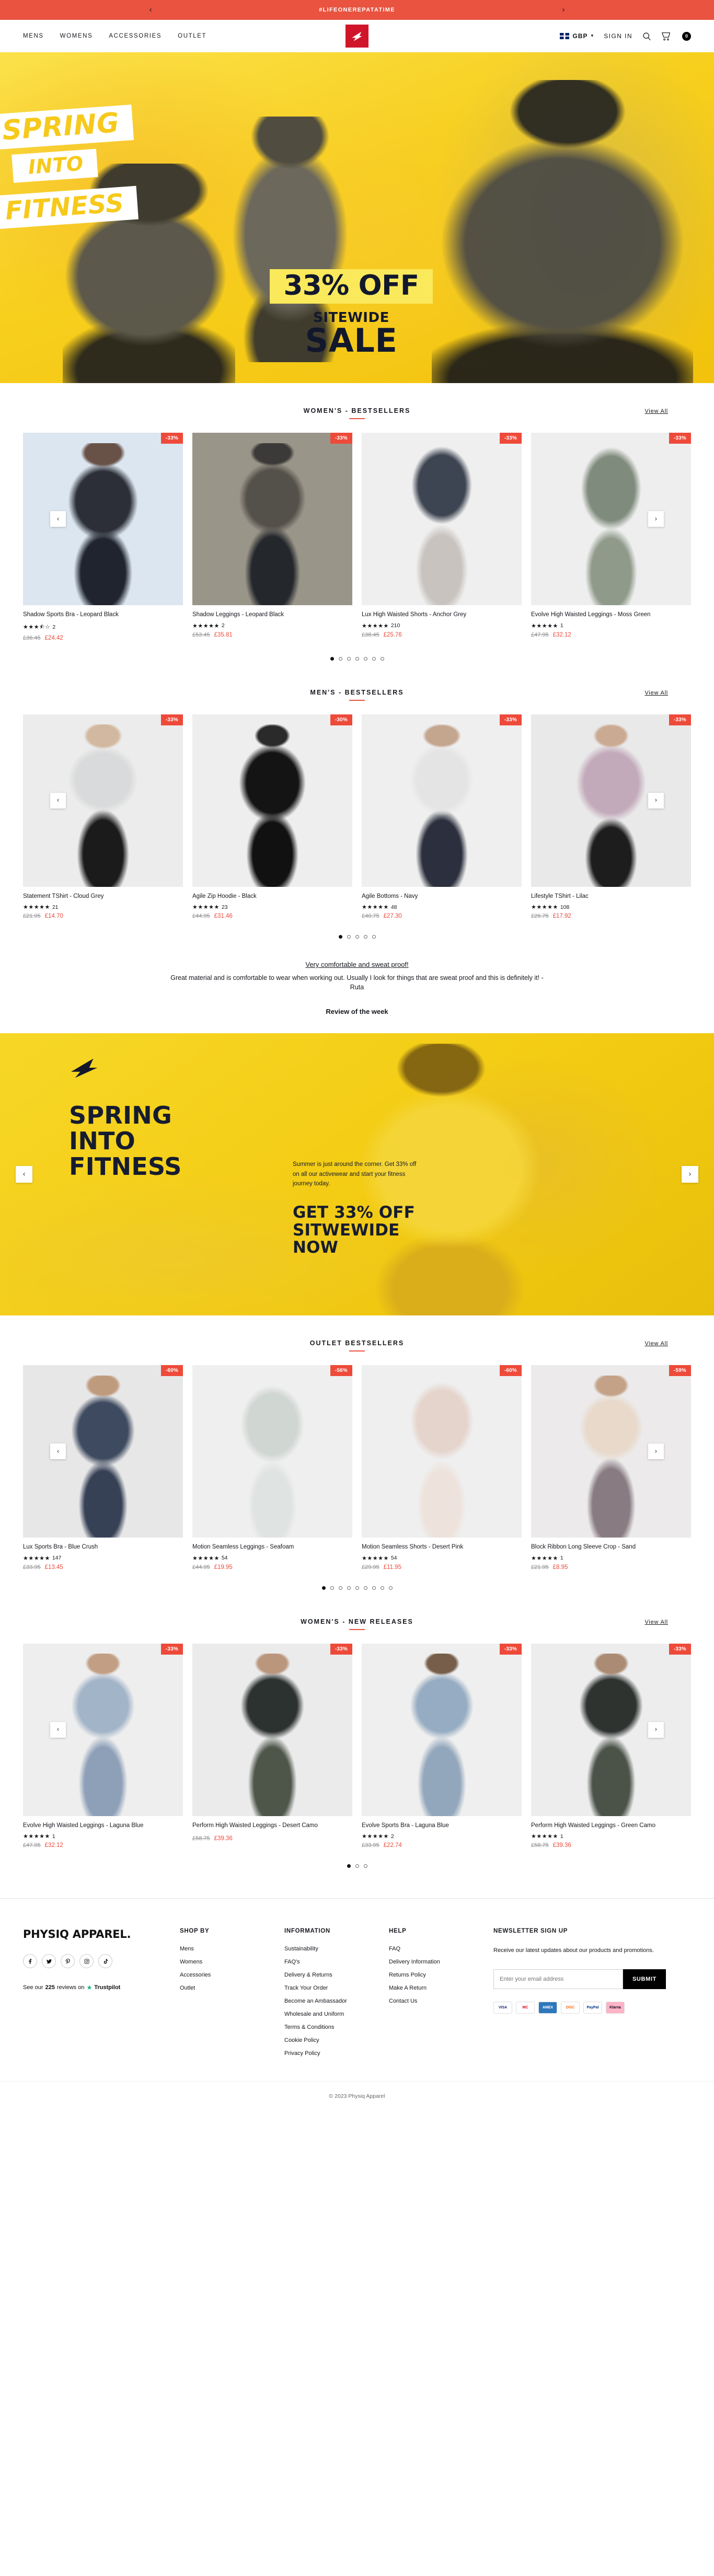 The width and height of the screenshot is (714, 2576). What do you see at coordinates (666, 36) in the screenshot?
I see `cart-icon` at bounding box center [666, 36].